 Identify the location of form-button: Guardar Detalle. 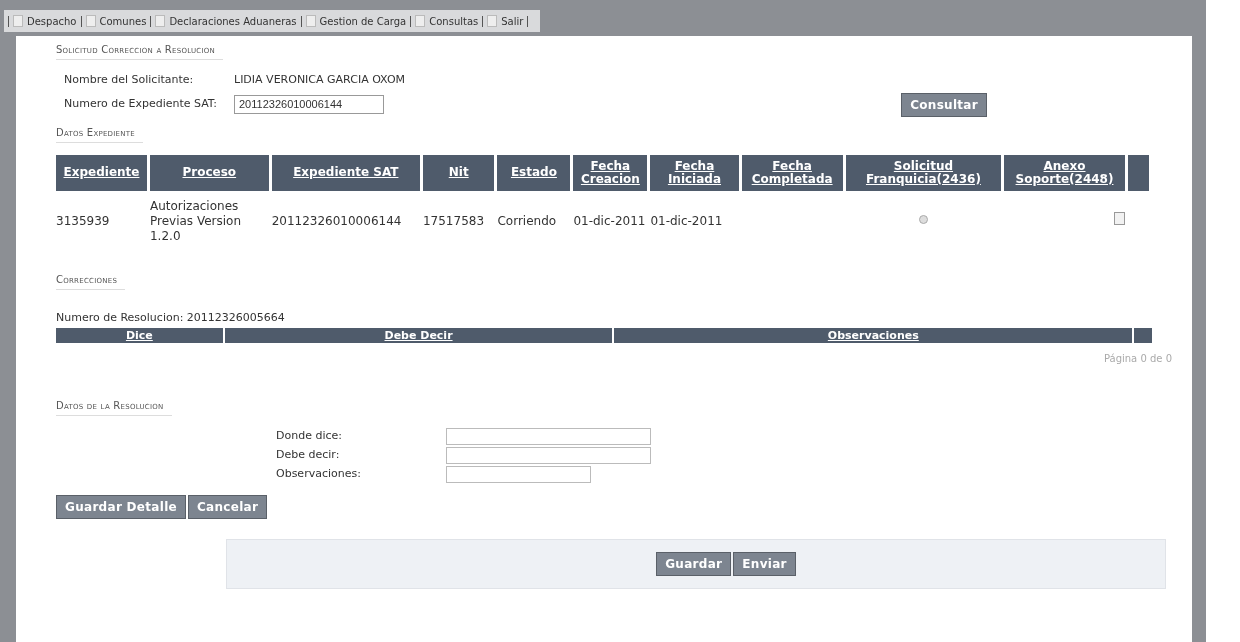
(121, 507).